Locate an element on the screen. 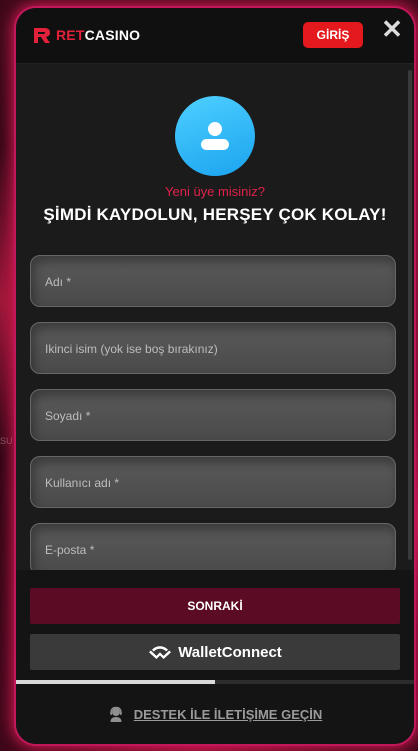 This screenshot has width=418, height=751. middle-name-field: Ikinci isim (yok ise boş bırakınız) is located at coordinates (213, 348).